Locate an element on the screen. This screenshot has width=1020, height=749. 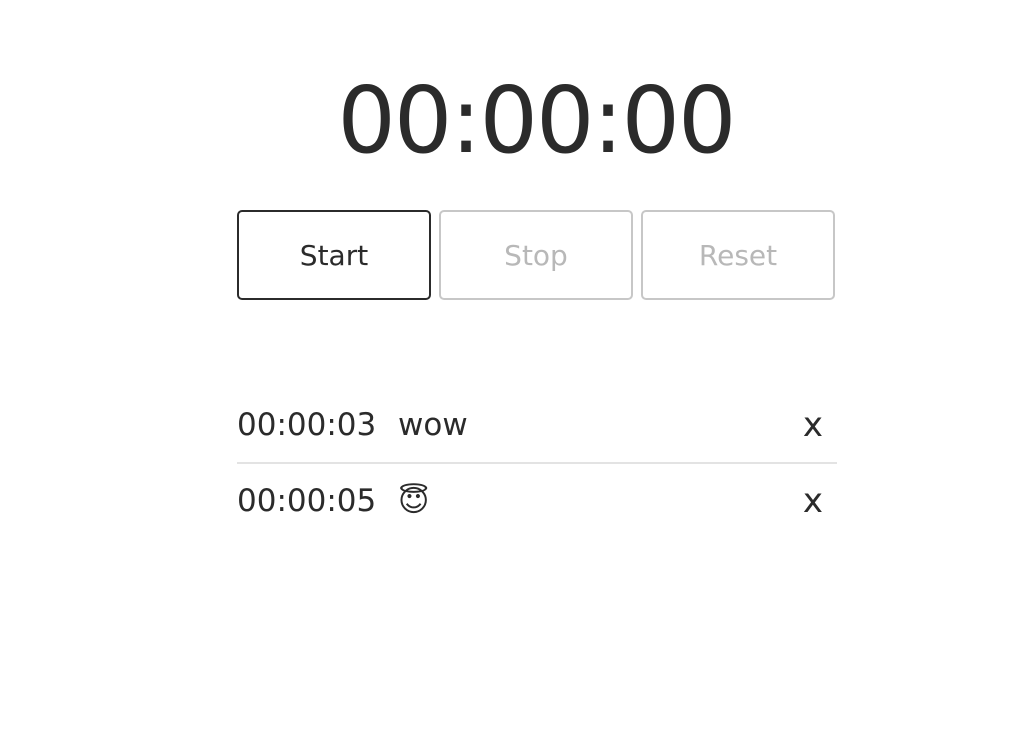
lap-note: wow is located at coordinates (433, 425).